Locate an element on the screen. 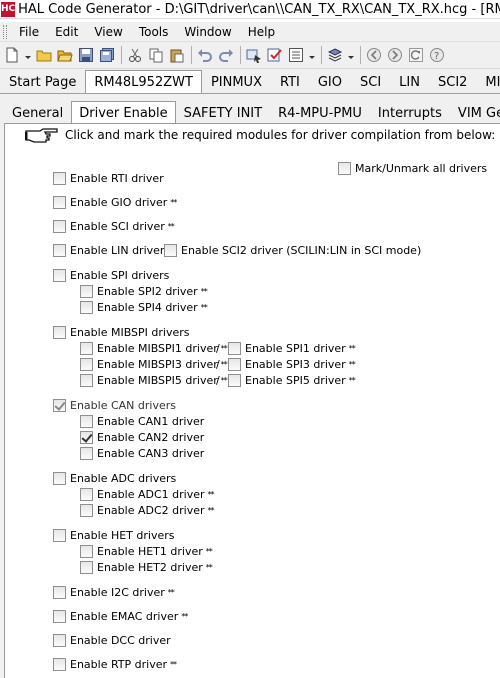  tab-rm48l952zwt: RM48L952ZWT is located at coordinates (143, 81).